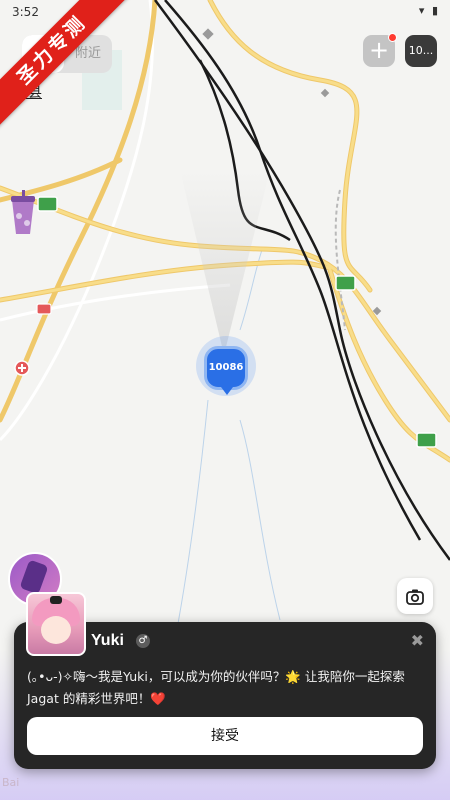  I want to click on status-icons: ▾ ▮, so click(429, 10).